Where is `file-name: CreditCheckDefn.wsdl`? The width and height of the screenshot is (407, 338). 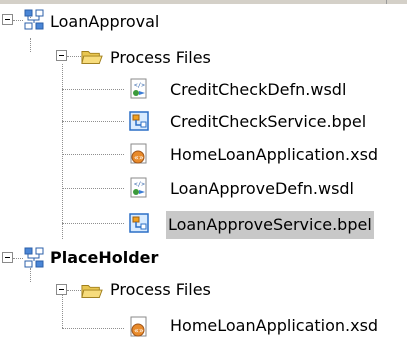
file-name: CreditCheckDefn.wsdl is located at coordinates (258, 89).